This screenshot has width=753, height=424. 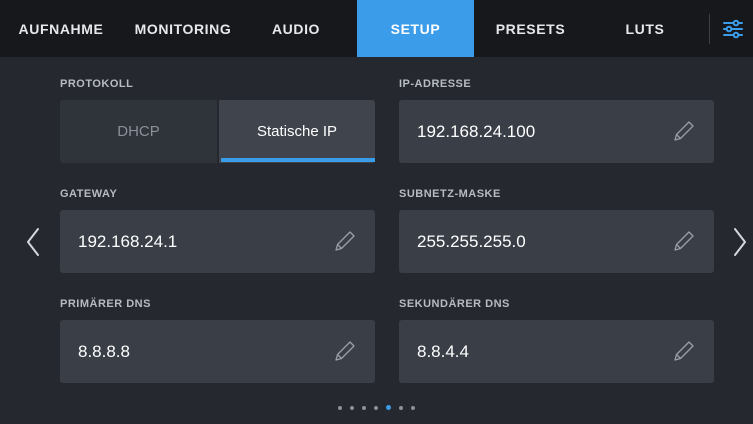 I want to click on primary-dns-label: PRIMÄRER DNS, so click(x=105, y=304).